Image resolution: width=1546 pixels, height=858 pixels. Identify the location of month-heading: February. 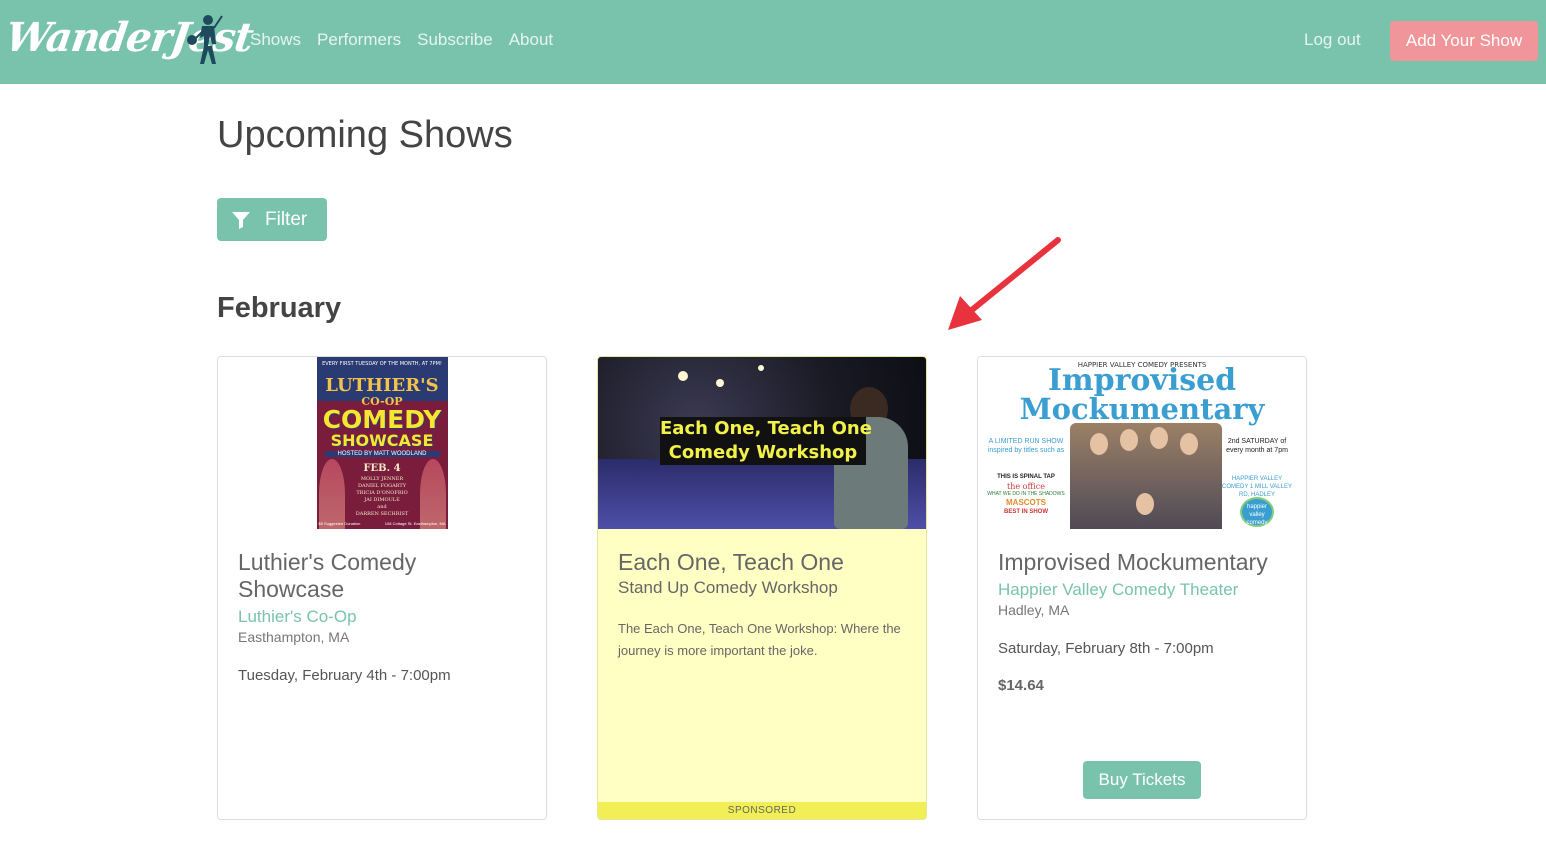
(279, 308).